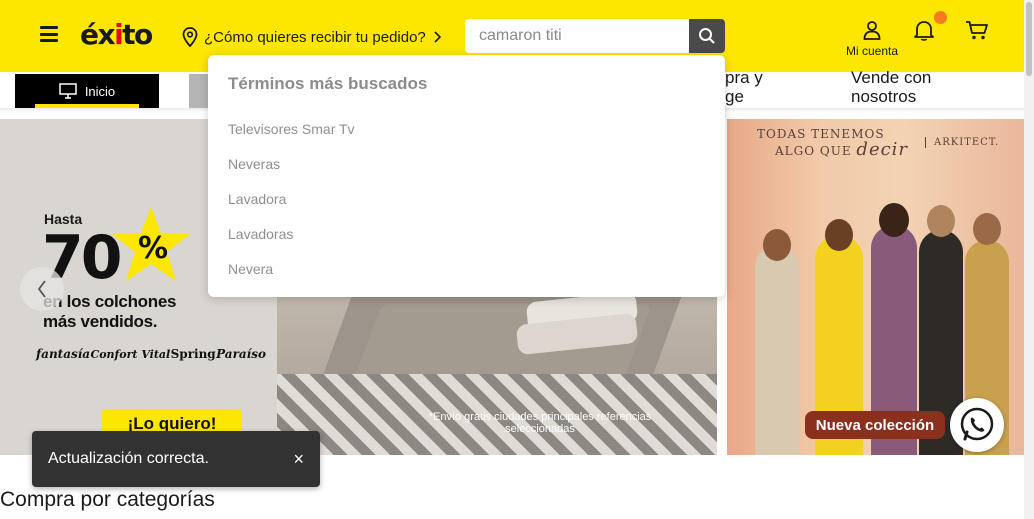  What do you see at coordinates (260, 234) in the screenshot?
I see `suggestion-item: Lavadoras` at bounding box center [260, 234].